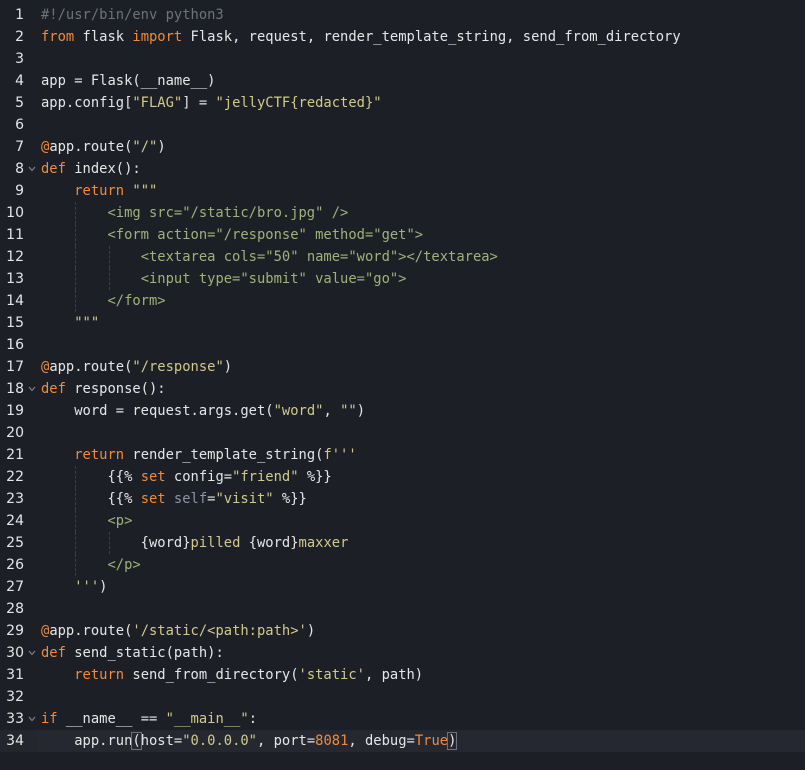  What do you see at coordinates (70, 323) in the screenshot?
I see `code-text: """` at bounding box center [70, 323].